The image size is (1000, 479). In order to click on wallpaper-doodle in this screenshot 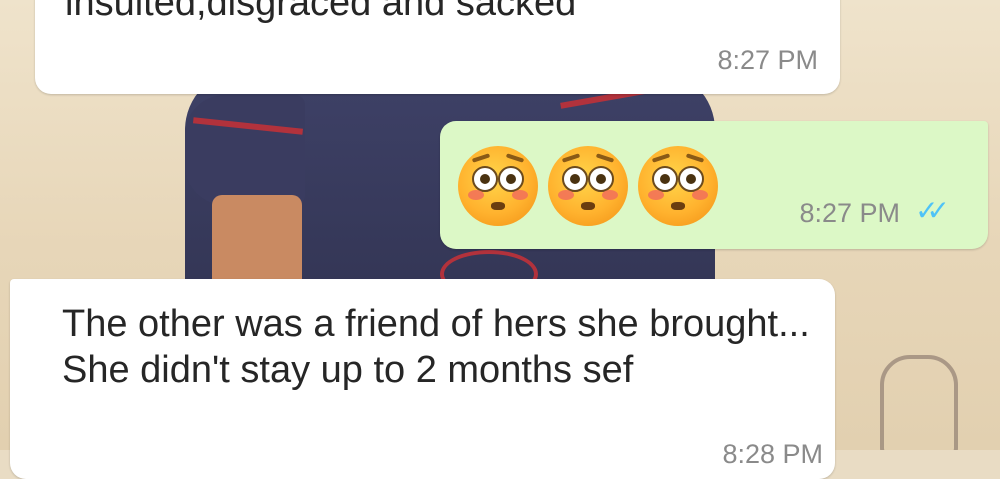, I will do `click(919, 402)`.